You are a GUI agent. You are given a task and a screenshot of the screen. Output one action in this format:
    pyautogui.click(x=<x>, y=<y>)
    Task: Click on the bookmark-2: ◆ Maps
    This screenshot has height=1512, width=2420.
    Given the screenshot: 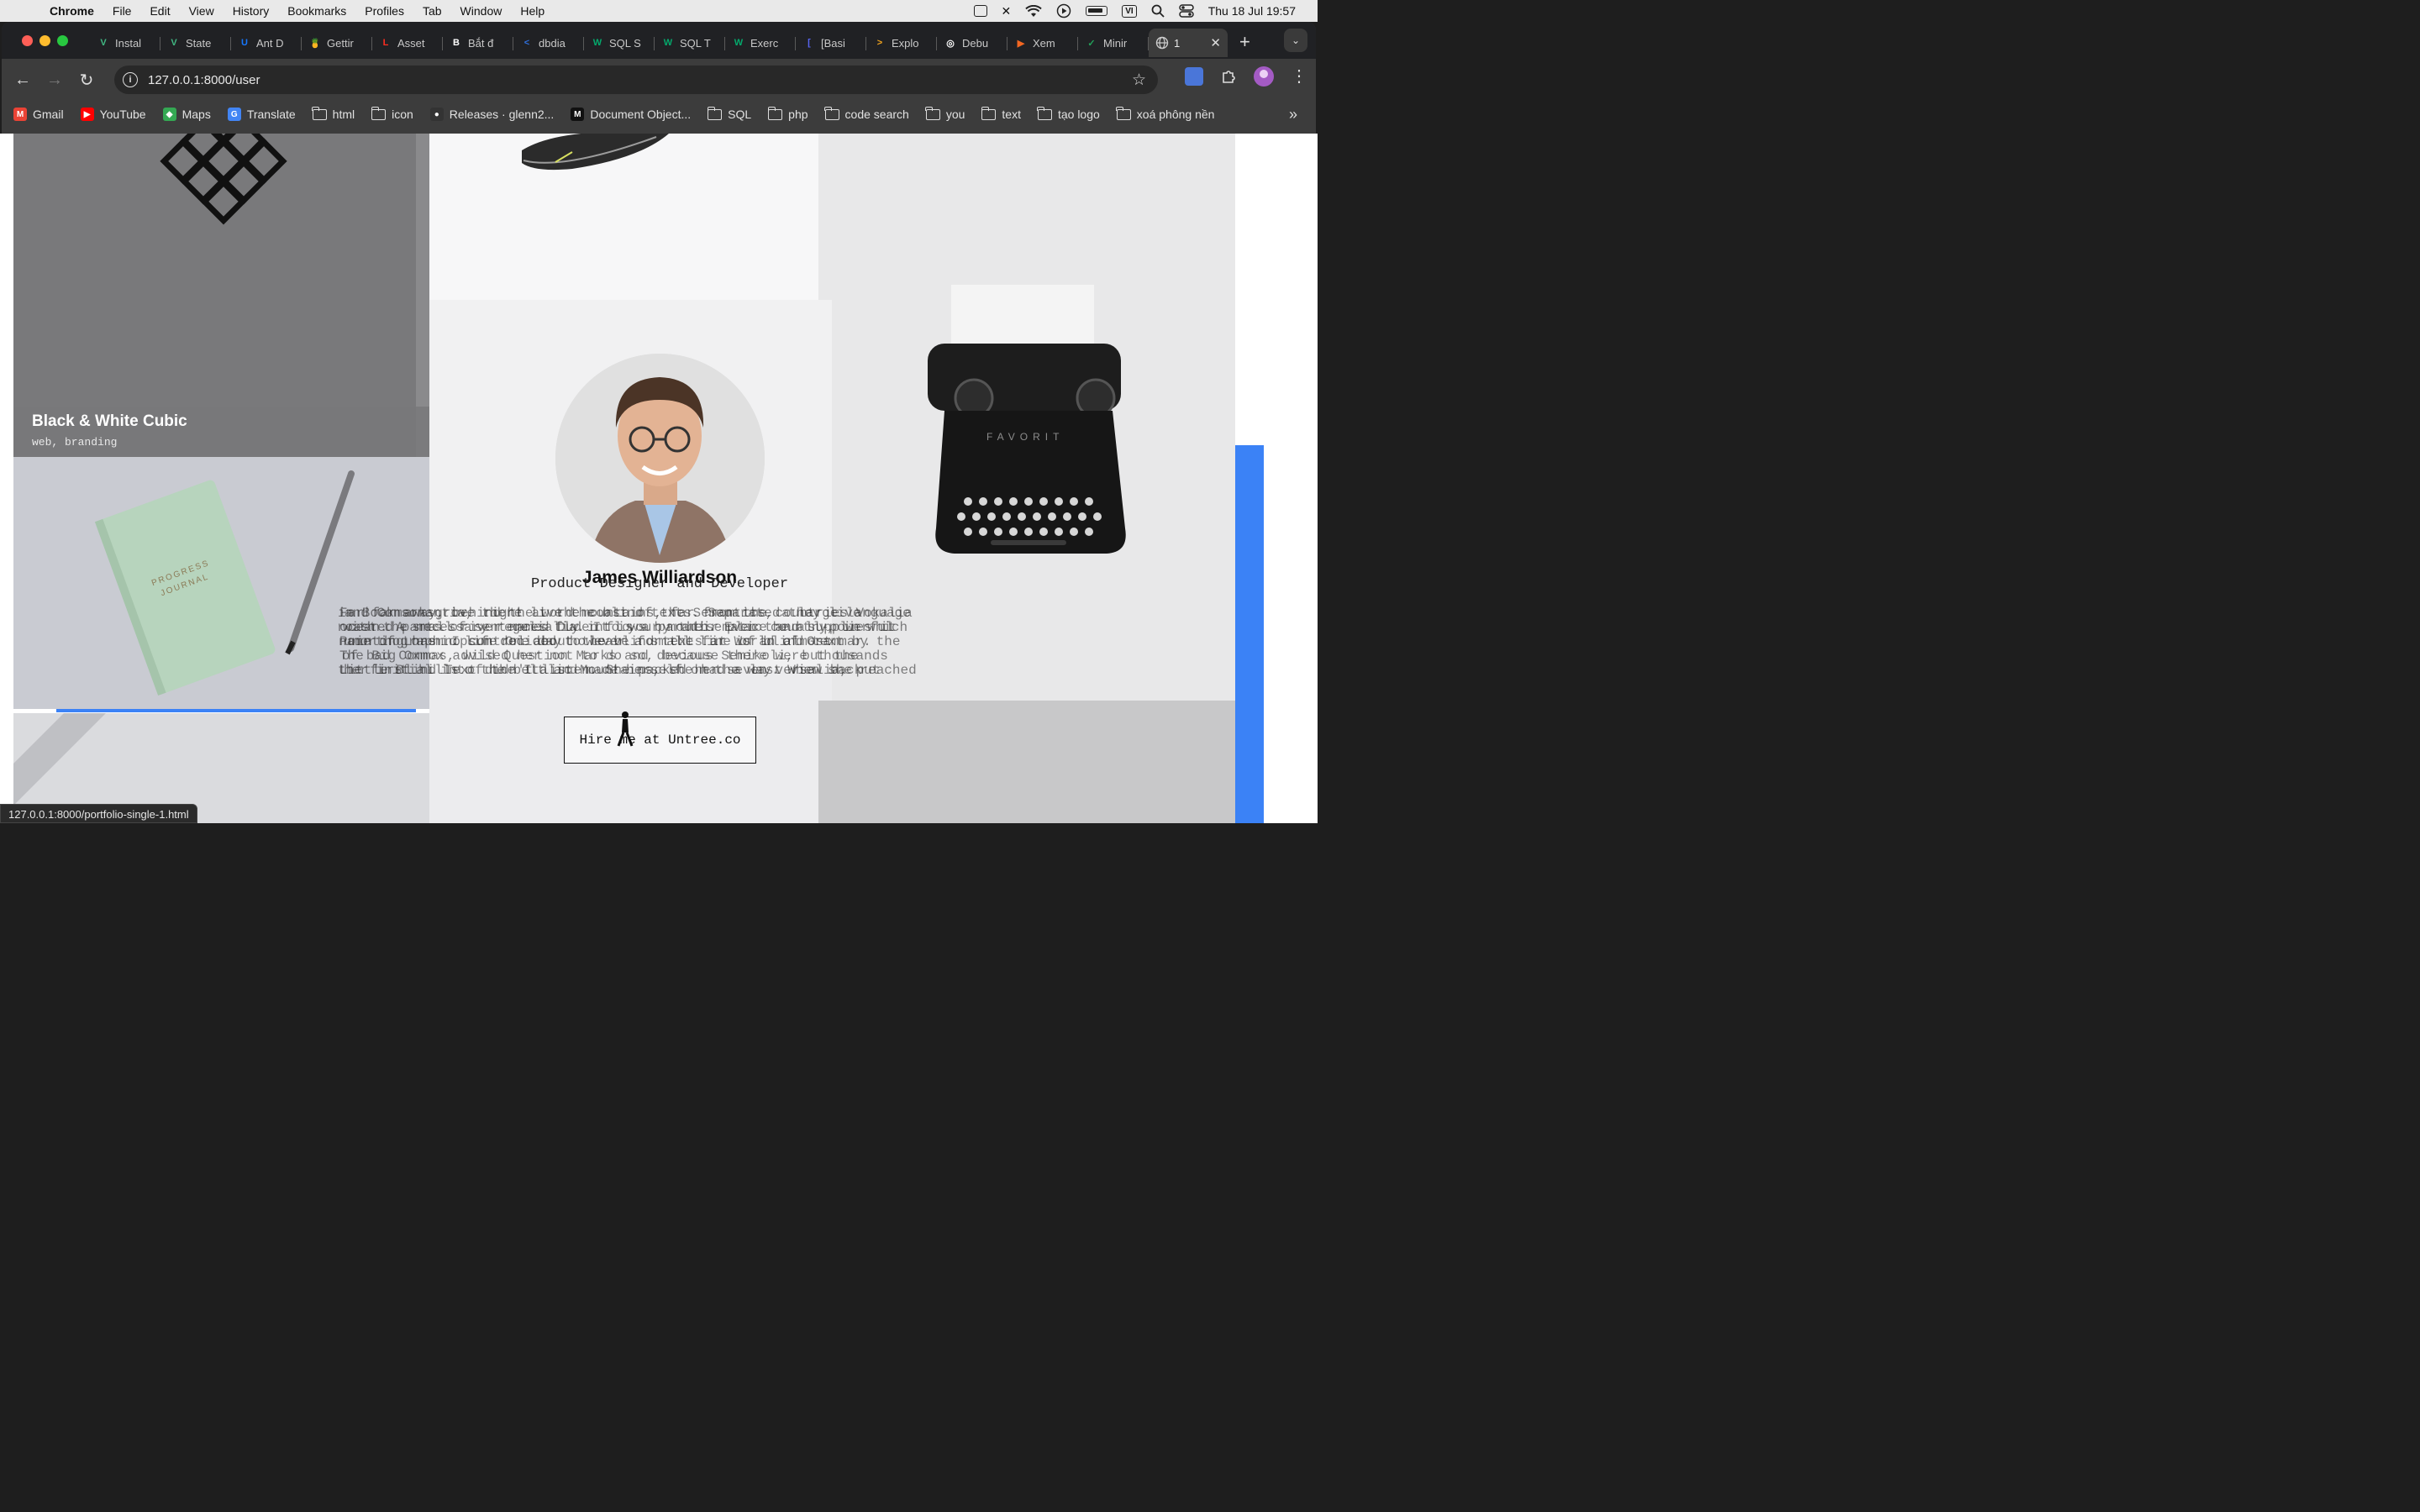 What is the action you would take?
    pyautogui.click(x=187, y=114)
    